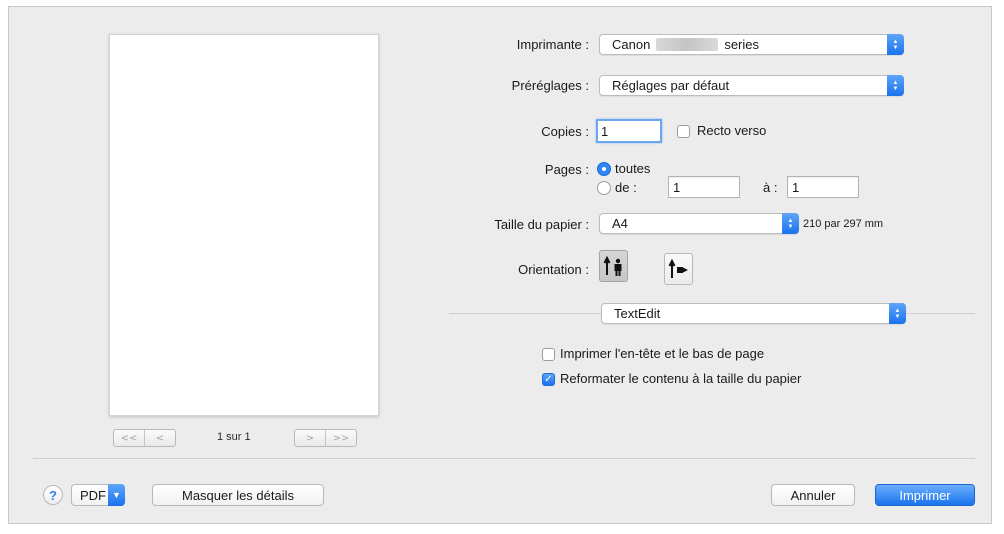 The width and height of the screenshot is (1004, 534). I want to click on header-footer-checkbox, so click(548, 354).